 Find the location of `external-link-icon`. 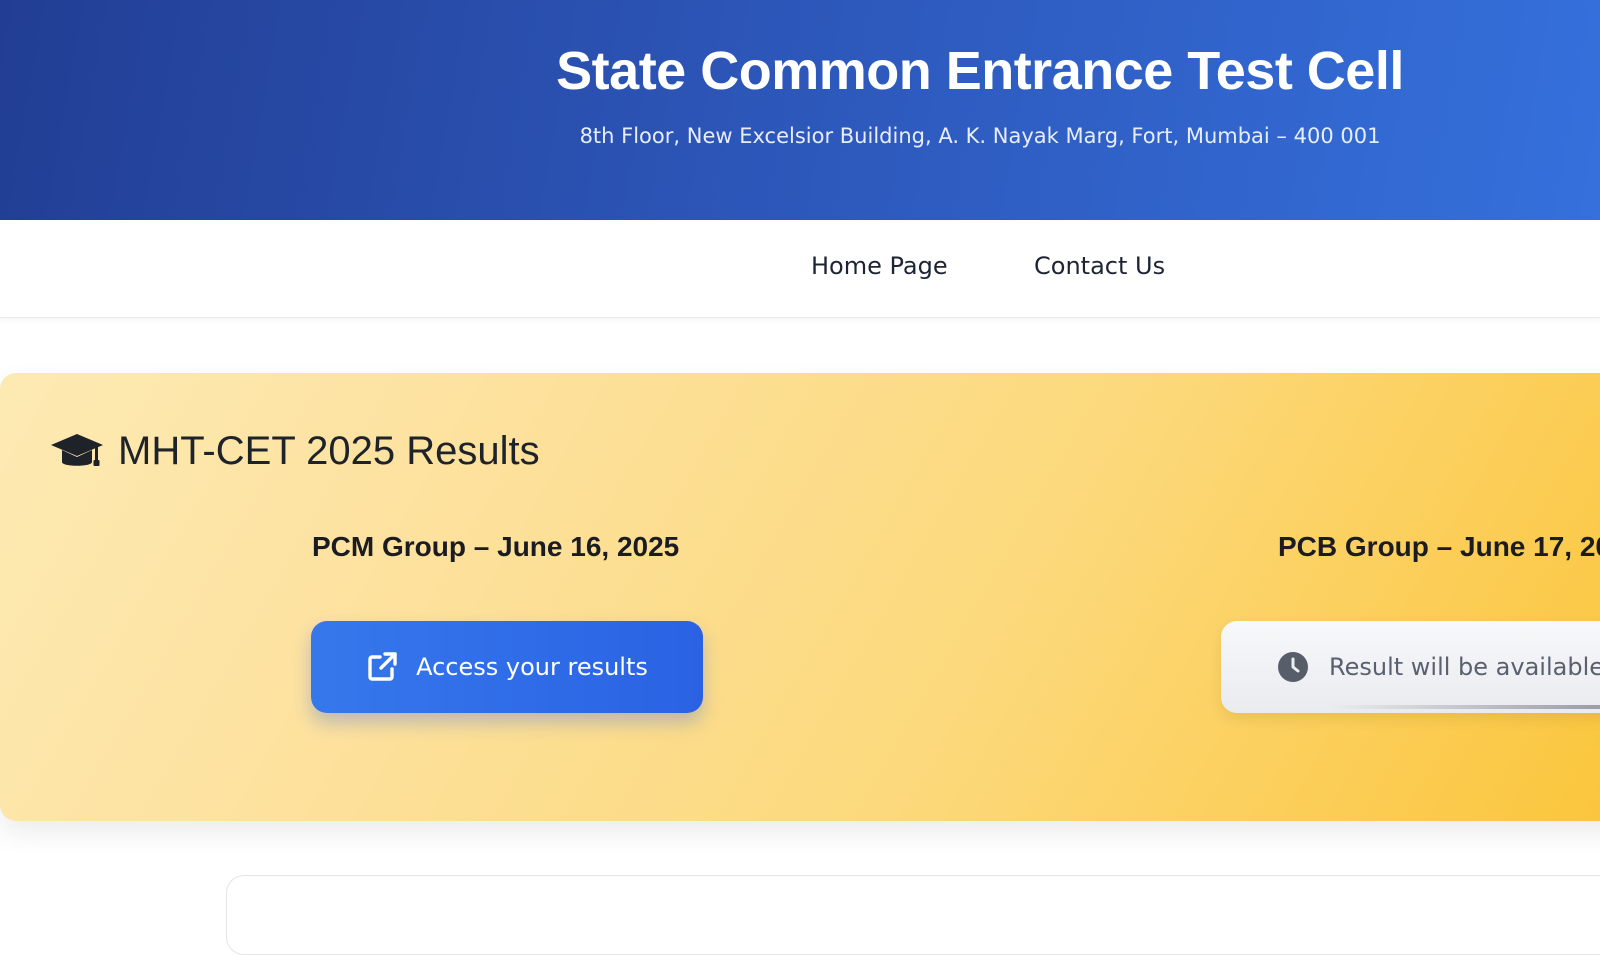

external-link-icon is located at coordinates (382, 666).